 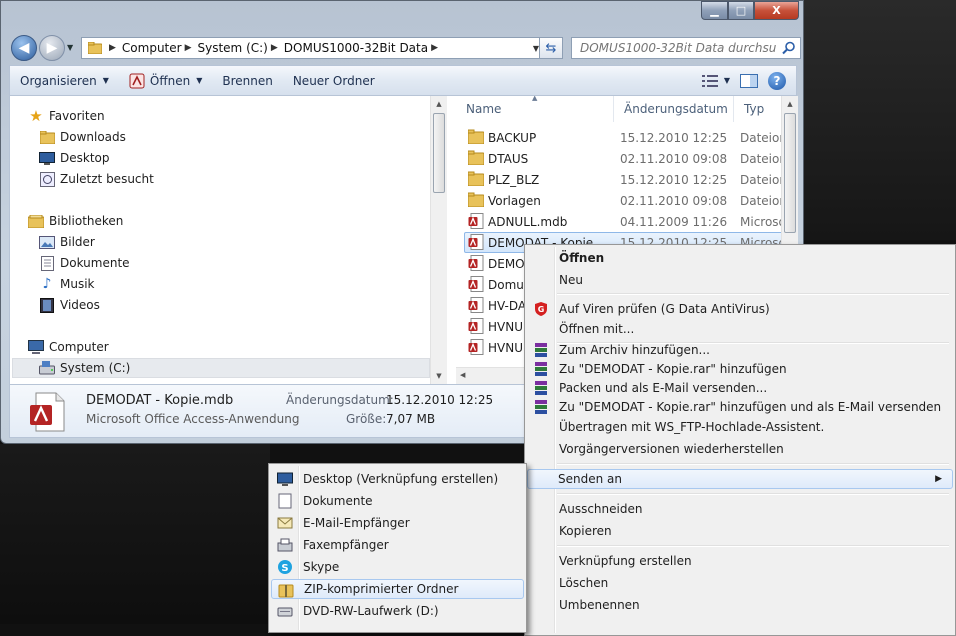 What do you see at coordinates (70, 47) in the screenshot?
I see `recent-pages-dropdown: ▼` at bounding box center [70, 47].